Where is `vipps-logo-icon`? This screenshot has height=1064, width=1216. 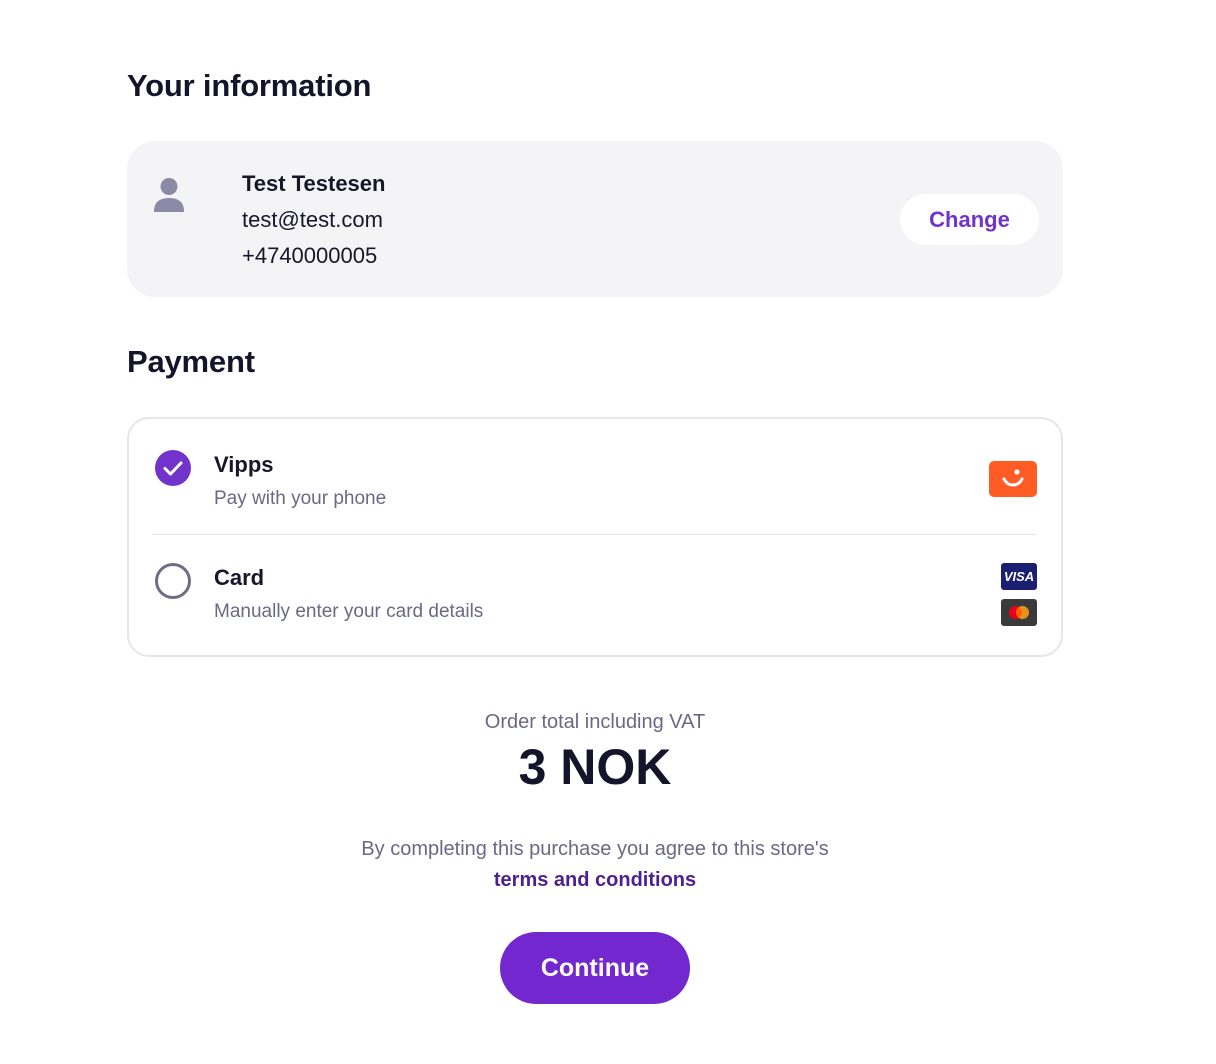
vipps-logo-icon is located at coordinates (1013, 479).